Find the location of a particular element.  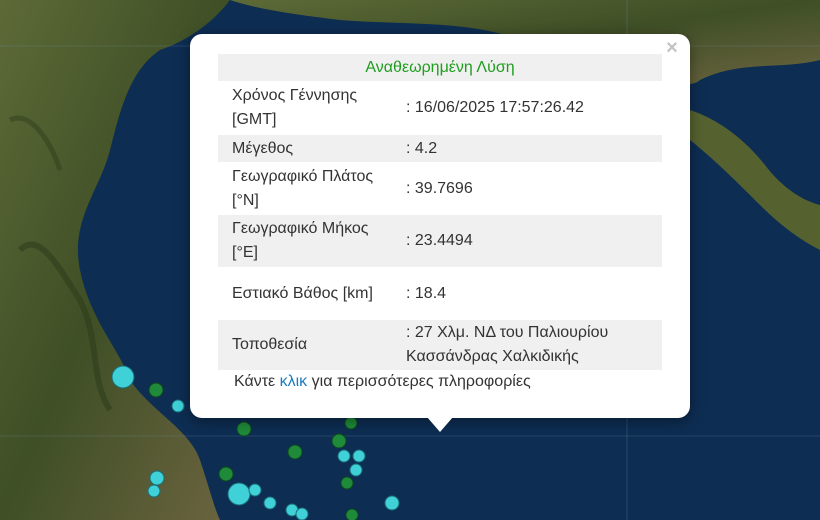

label-depth: Εστιακό Βάθος [km] is located at coordinates (302, 293).